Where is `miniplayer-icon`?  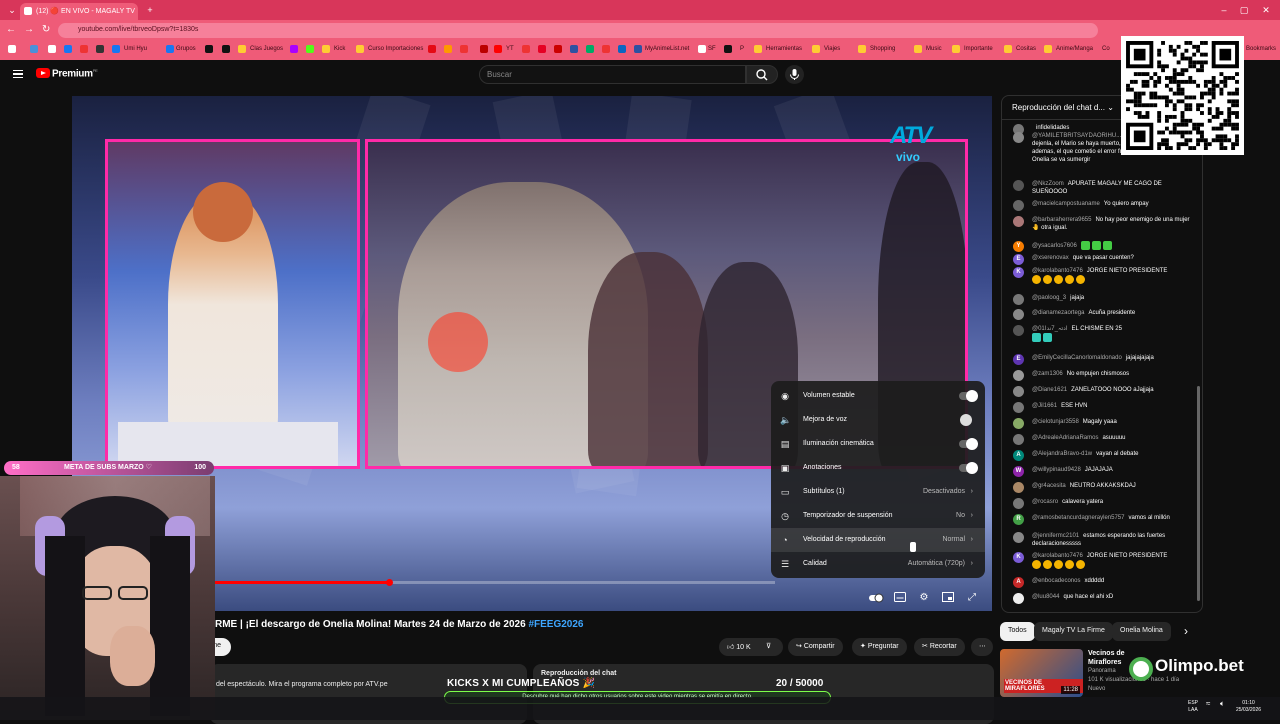
miniplayer-icon is located at coordinates (948, 598).